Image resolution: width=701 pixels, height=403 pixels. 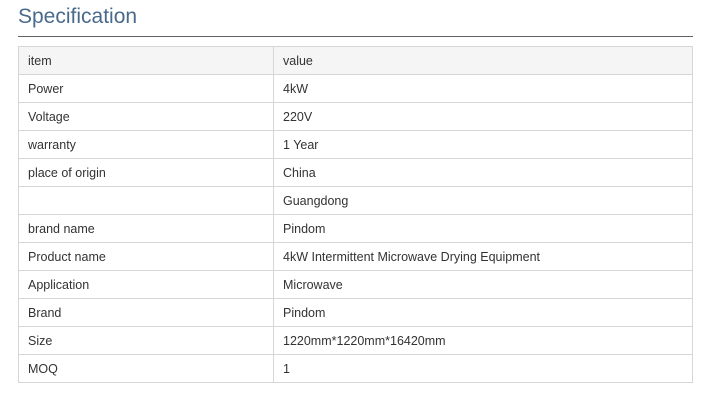 What do you see at coordinates (146, 284) in the screenshot?
I see `spec-item-cell: Application` at bounding box center [146, 284].